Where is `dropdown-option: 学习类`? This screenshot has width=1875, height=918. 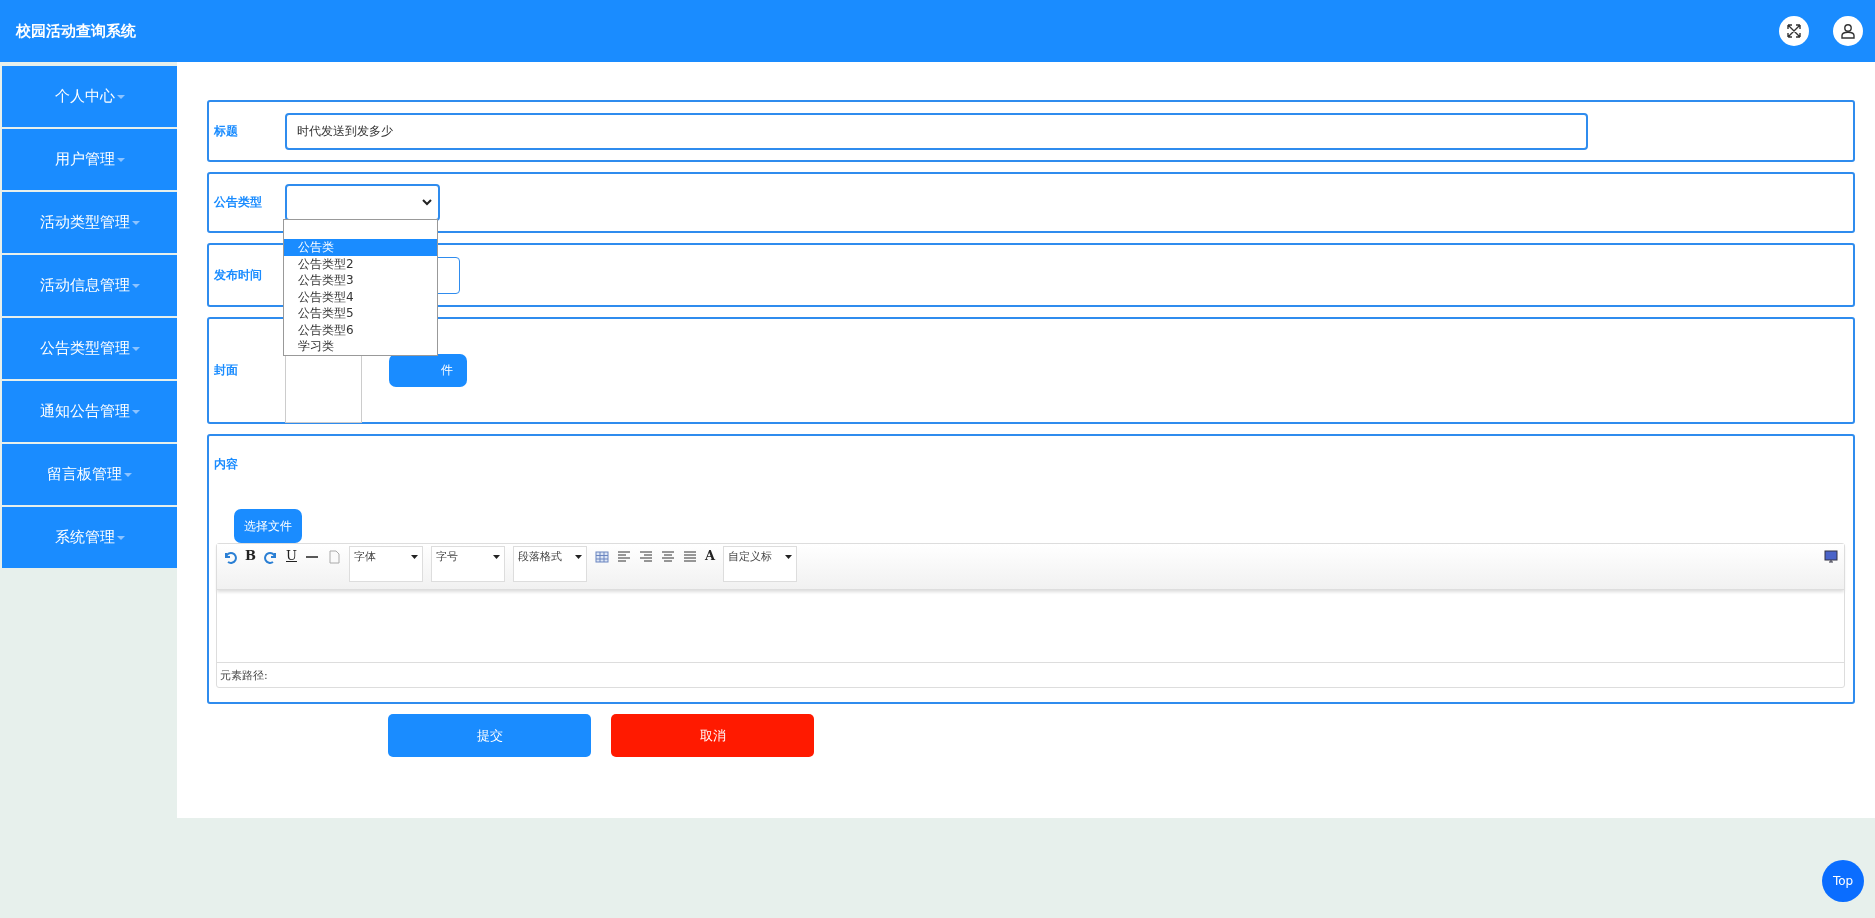 dropdown-option: 学习类 is located at coordinates (360, 346).